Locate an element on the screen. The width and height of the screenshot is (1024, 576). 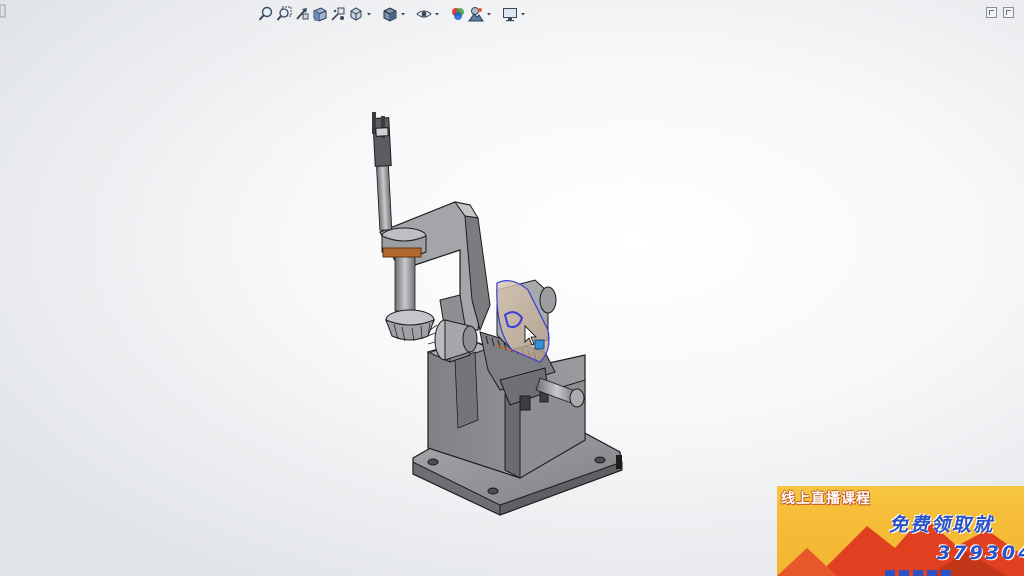
promo-banner: 线上直播课程 免费领取就 379304 is located at coordinates (900, 531).